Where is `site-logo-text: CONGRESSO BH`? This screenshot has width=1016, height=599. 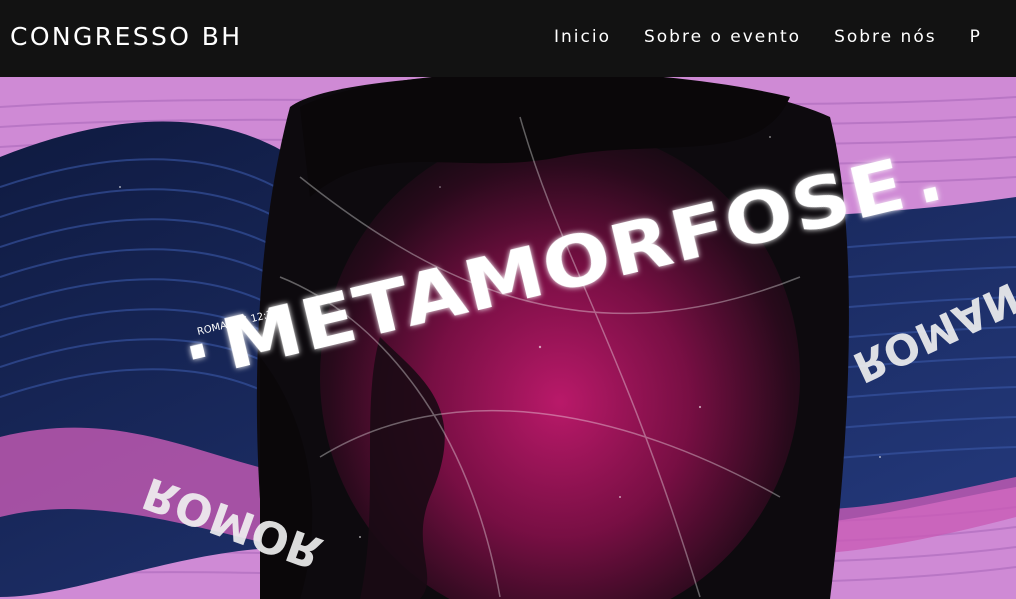 site-logo-text: CONGRESSO BH is located at coordinates (126, 36).